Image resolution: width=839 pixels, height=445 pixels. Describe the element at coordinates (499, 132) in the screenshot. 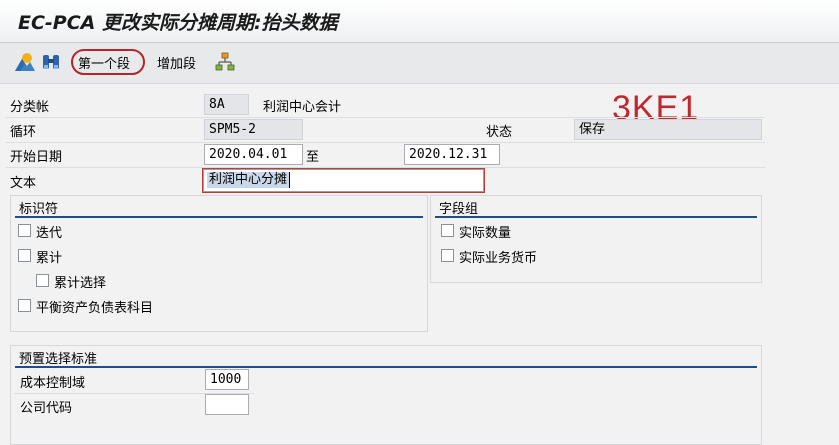

I see `status-label: 状态` at that location.